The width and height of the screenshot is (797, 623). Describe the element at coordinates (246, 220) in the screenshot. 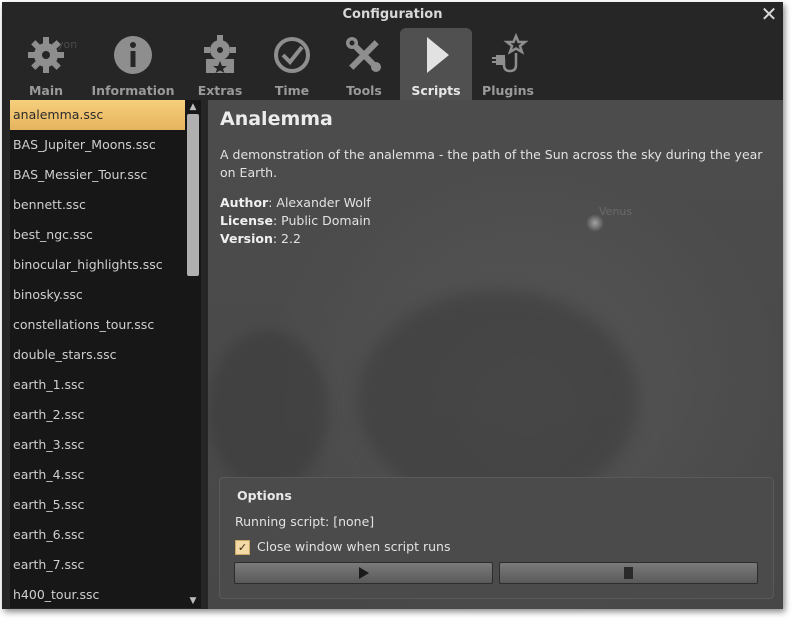

I see `license-label: License` at that location.